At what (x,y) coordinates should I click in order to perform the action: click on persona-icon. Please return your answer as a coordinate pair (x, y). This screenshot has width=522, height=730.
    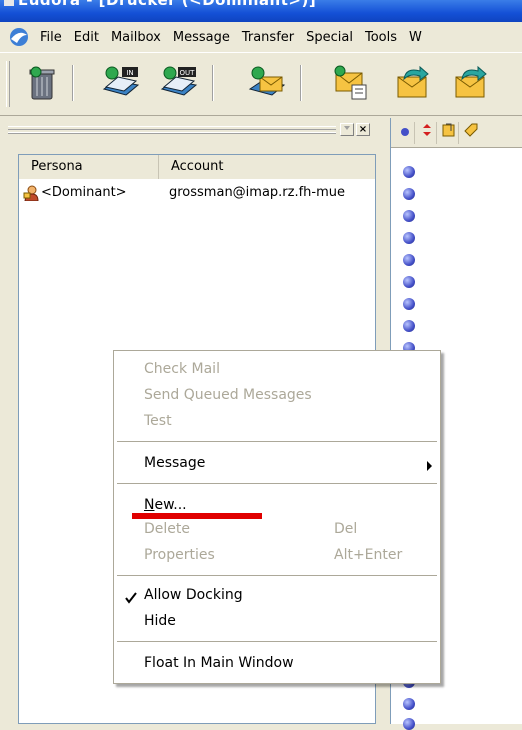
    Looking at the image, I should click on (31, 193).